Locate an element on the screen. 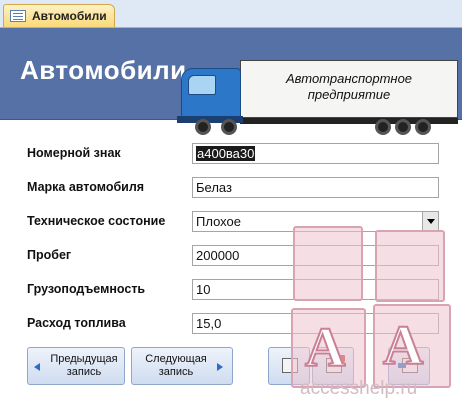 The width and height of the screenshot is (462, 411). access-tile-icon is located at coordinates (410, 266).